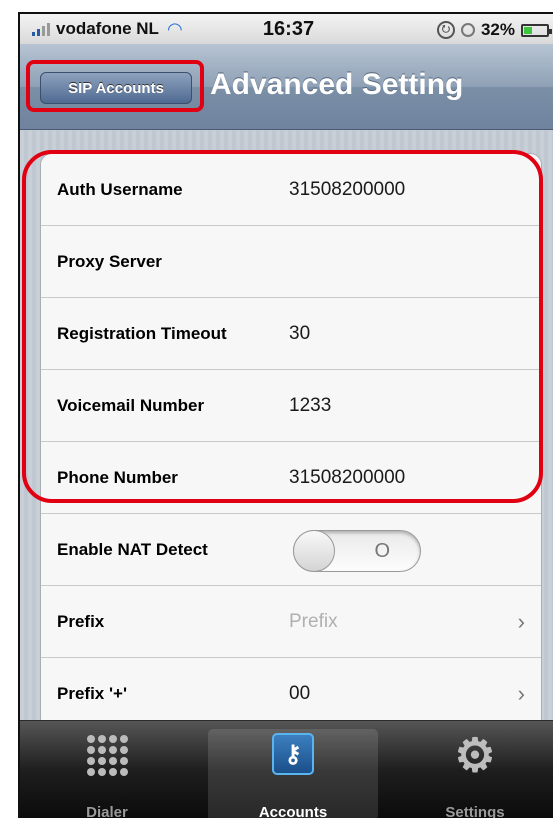 This screenshot has height=818, width=553. What do you see at coordinates (293, 811) in the screenshot?
I see `tab-label: Accounts` at bounding box center [293, 811].